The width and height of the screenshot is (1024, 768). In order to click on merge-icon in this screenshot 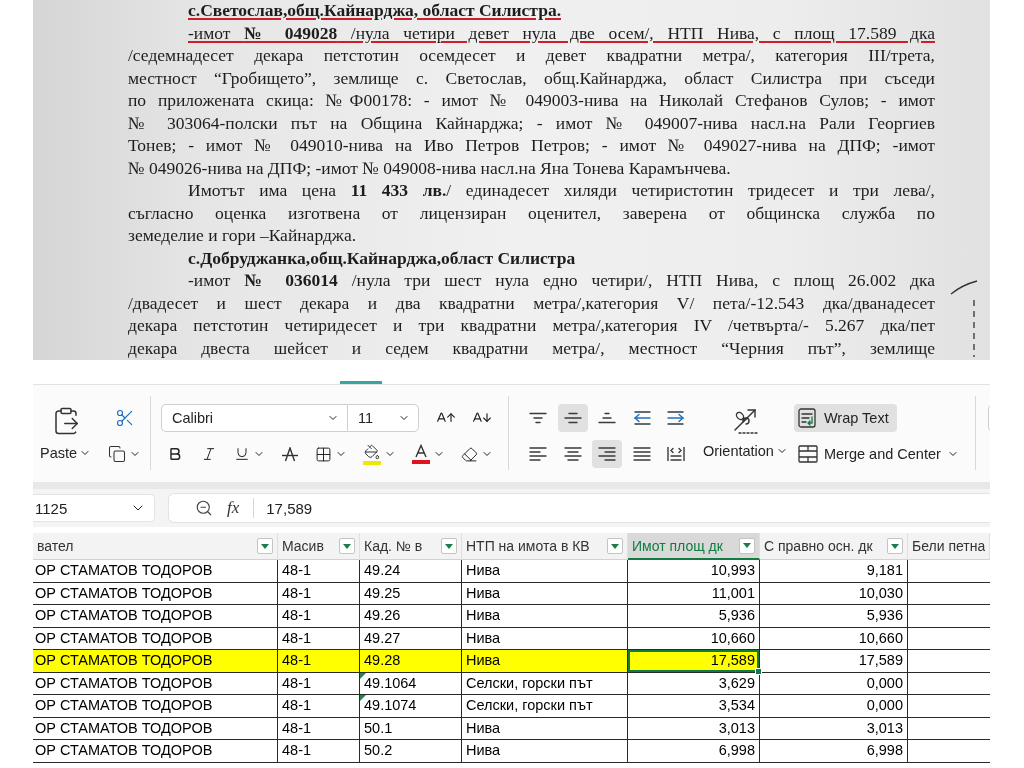, I will do `click(807, 454)`.